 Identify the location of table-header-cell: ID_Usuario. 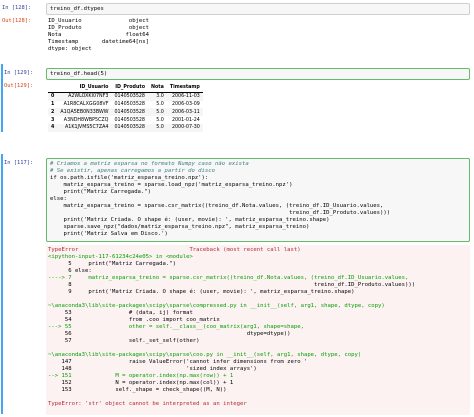
(84, 88).